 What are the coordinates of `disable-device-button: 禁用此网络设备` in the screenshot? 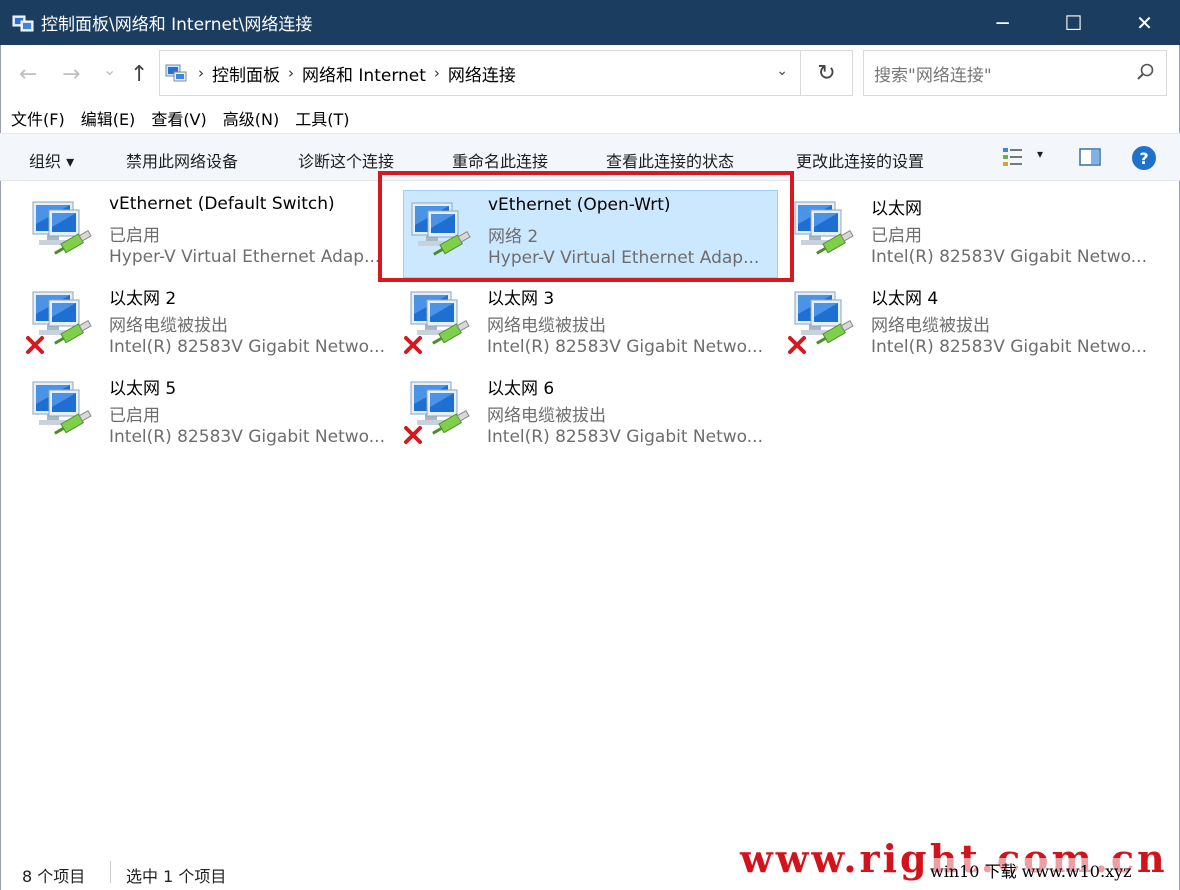 It's located at (182, 160).